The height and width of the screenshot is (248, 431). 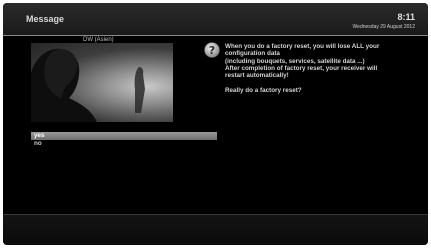 What do you see at coordinates (88, 85) in the screenshot?
I see `video-frame-image` at bounding box center [88, 85].